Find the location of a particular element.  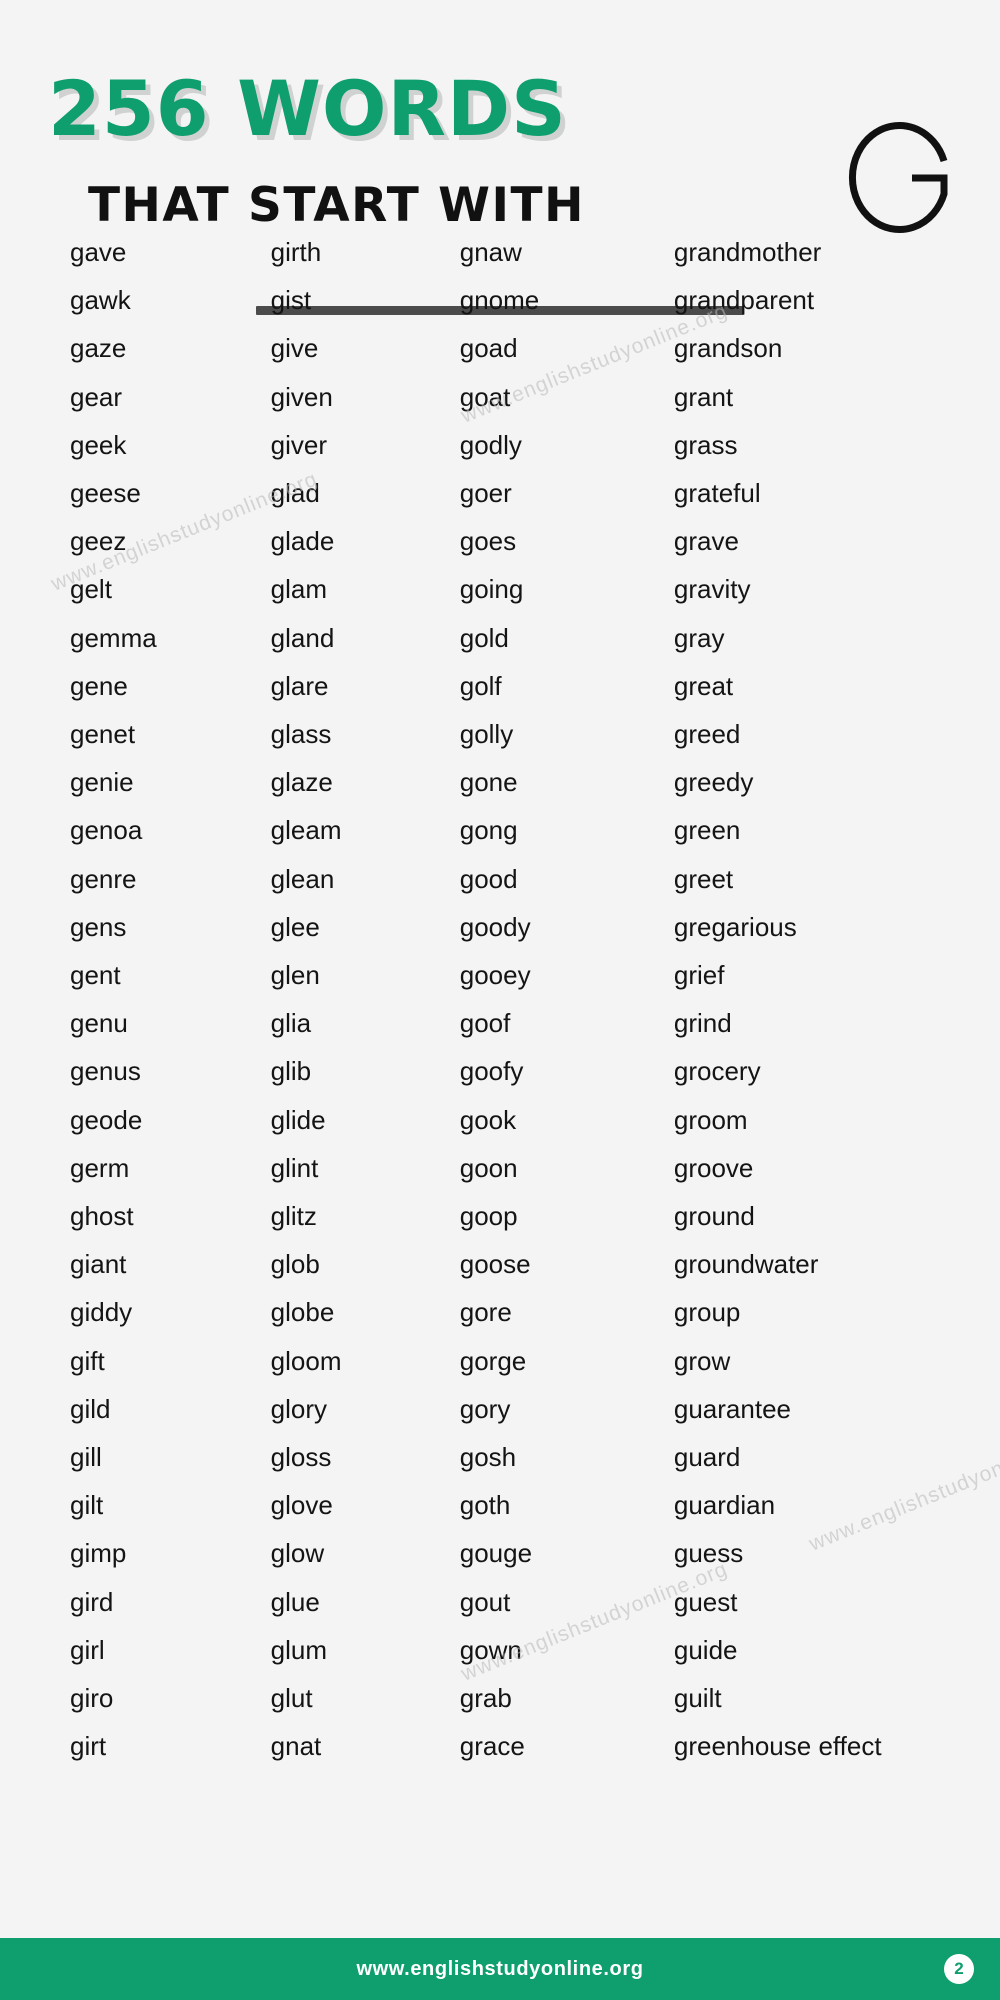

word-item: glass is located at coordinates (301, 734).